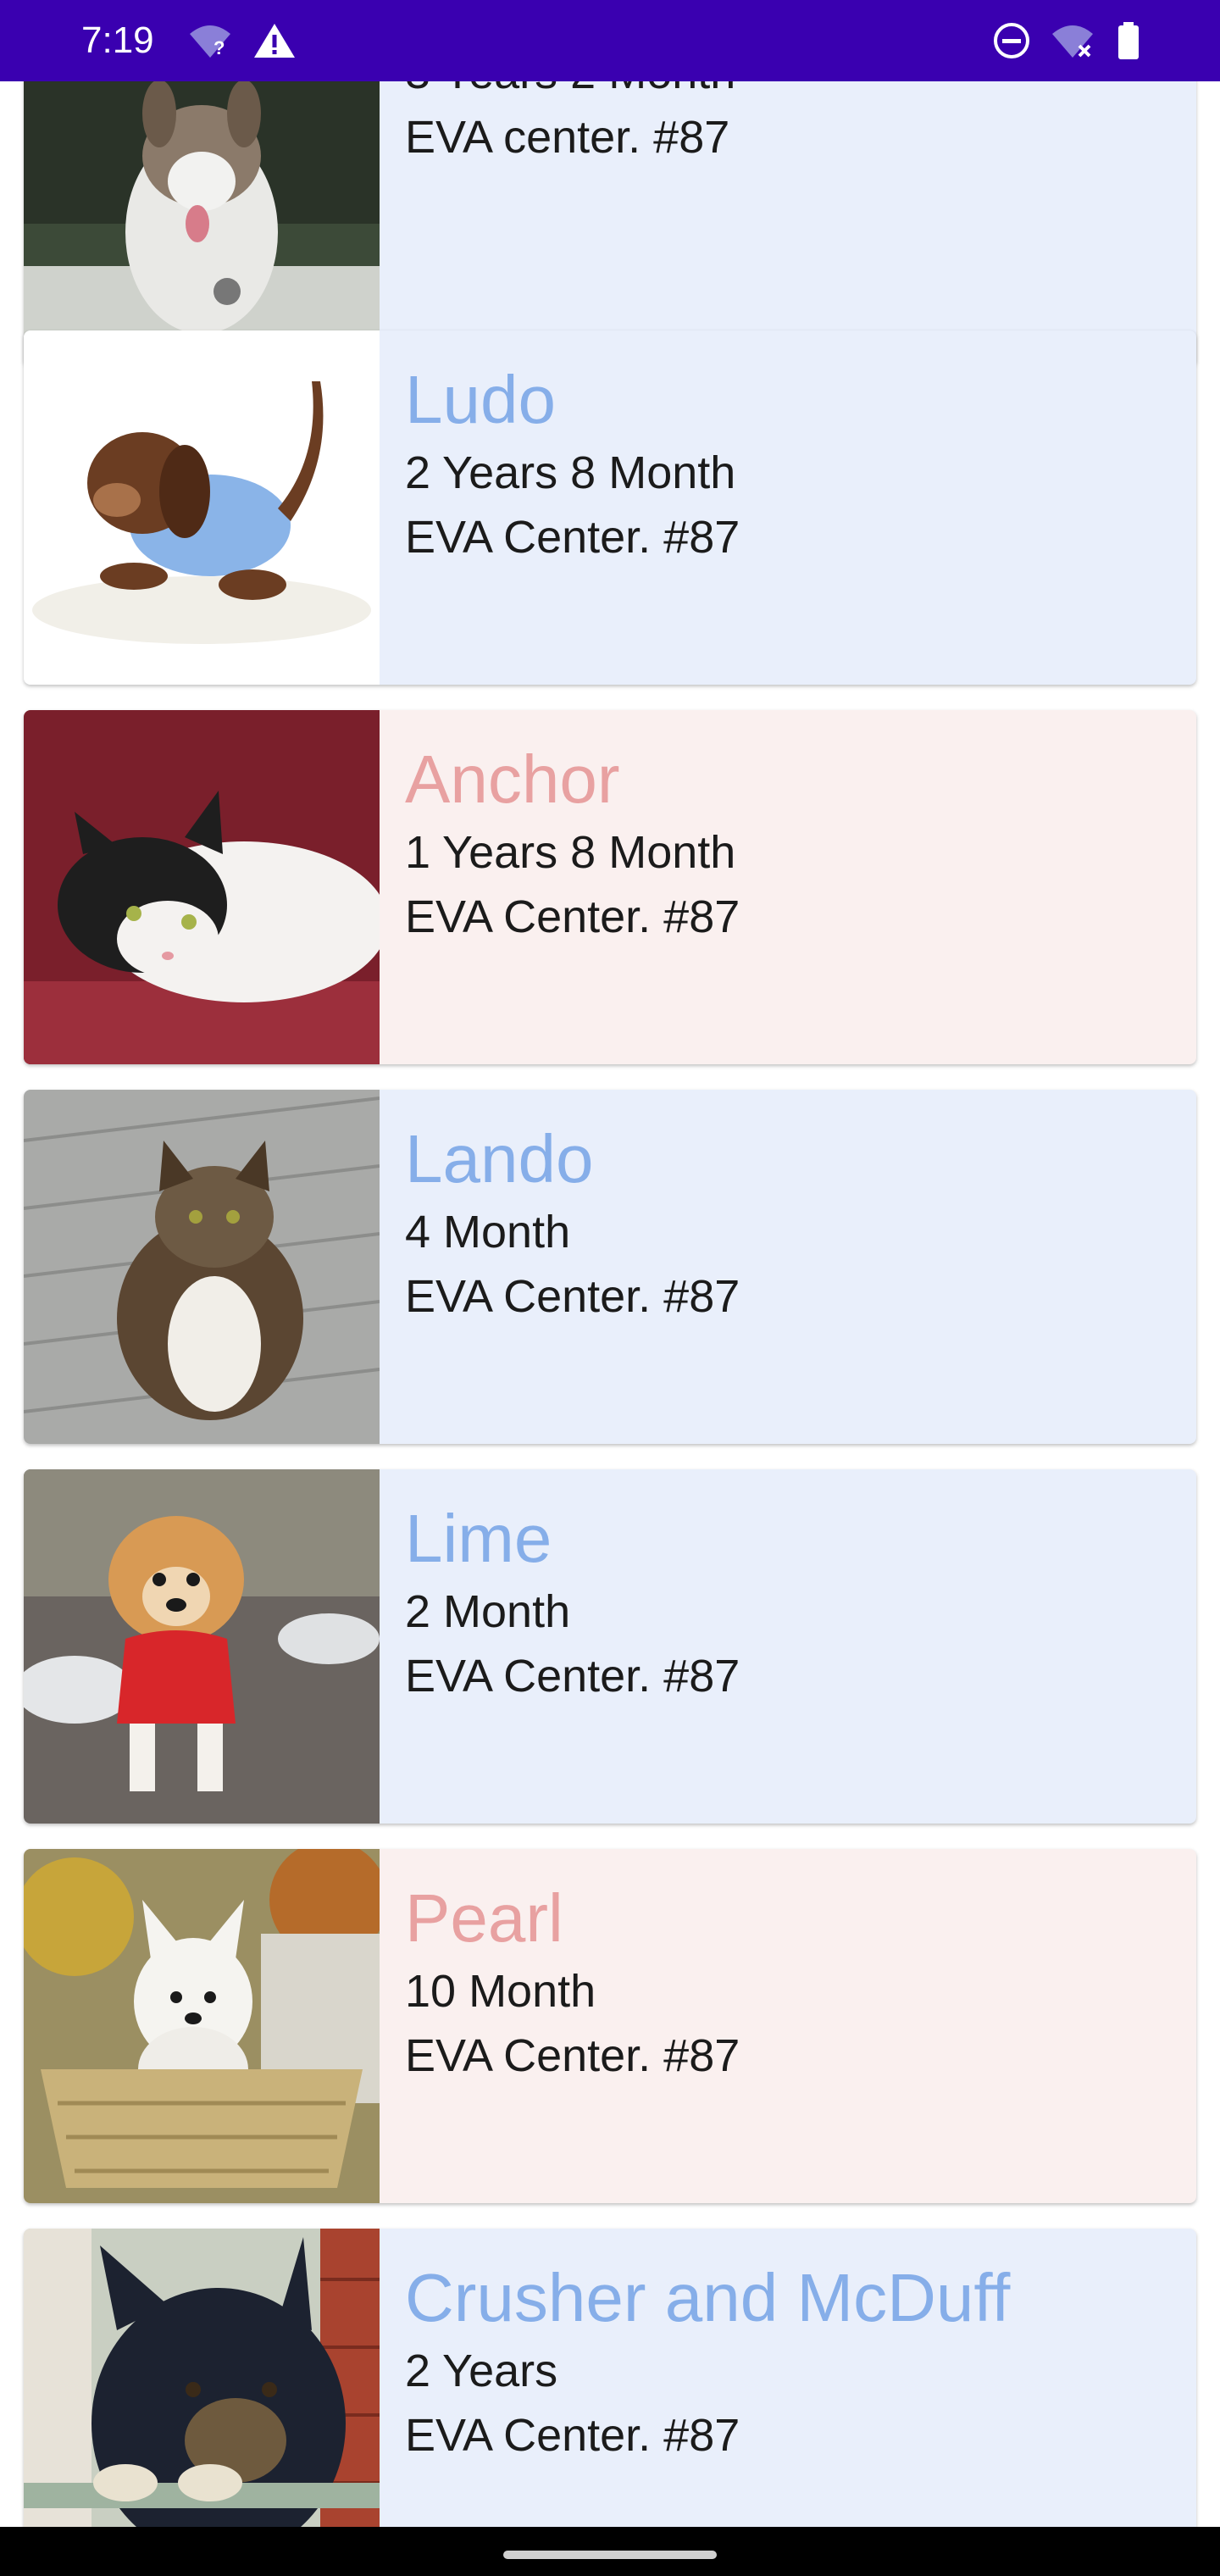 This screenshot has width=1220, height=2576. Describe the element at coordinates (499, 1158) in the screenshot. I see `pet-name: Lando` at that location.